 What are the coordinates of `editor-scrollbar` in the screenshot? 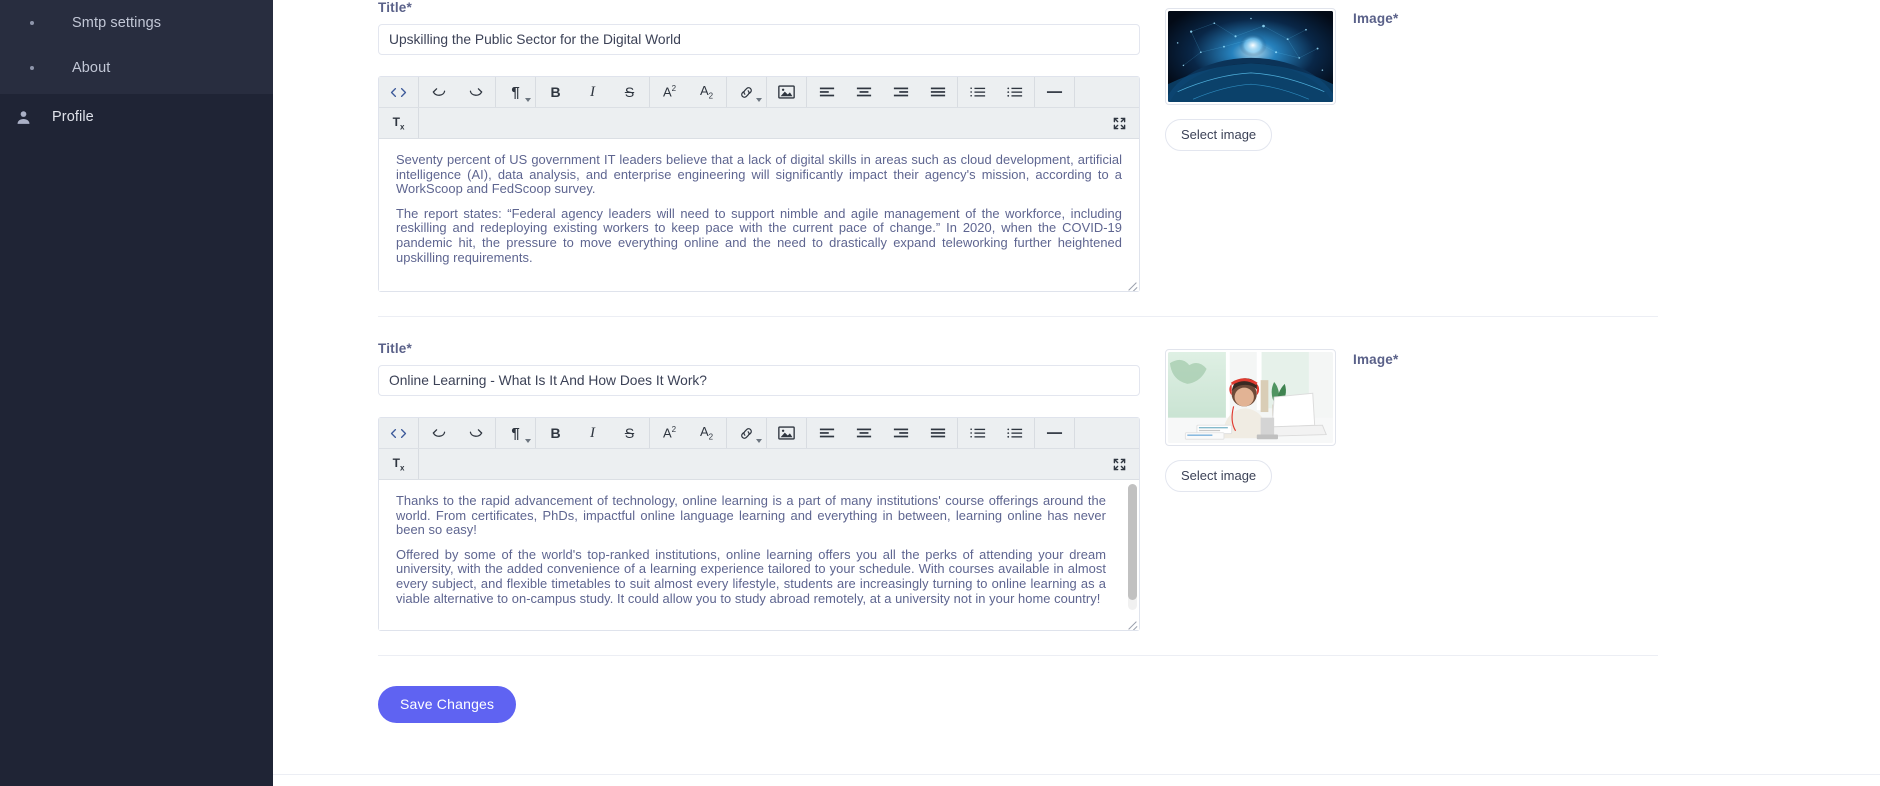 It's located at (1132, 547).